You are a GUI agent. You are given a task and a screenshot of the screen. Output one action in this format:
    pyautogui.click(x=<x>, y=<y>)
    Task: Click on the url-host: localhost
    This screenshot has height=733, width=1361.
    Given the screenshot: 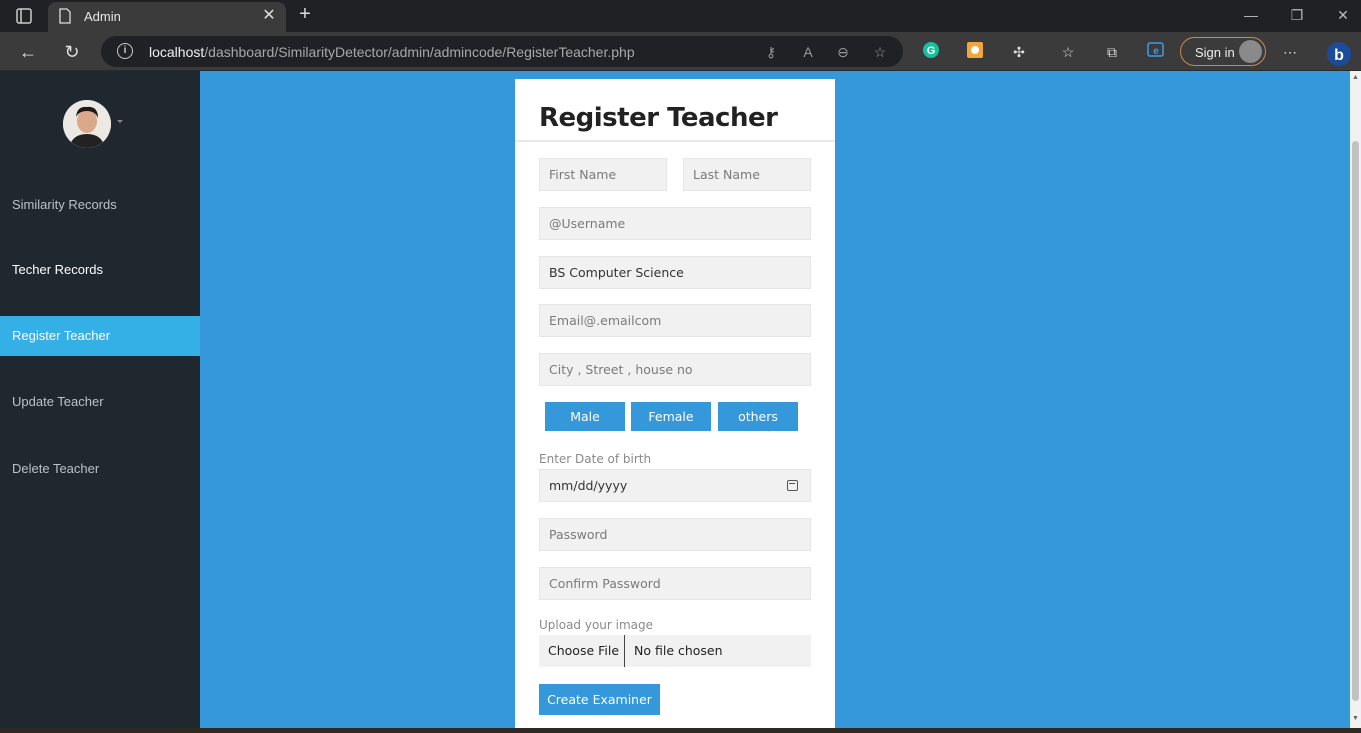 What is the action you would take?
    pyautogui.click(x=177, y=52)
    